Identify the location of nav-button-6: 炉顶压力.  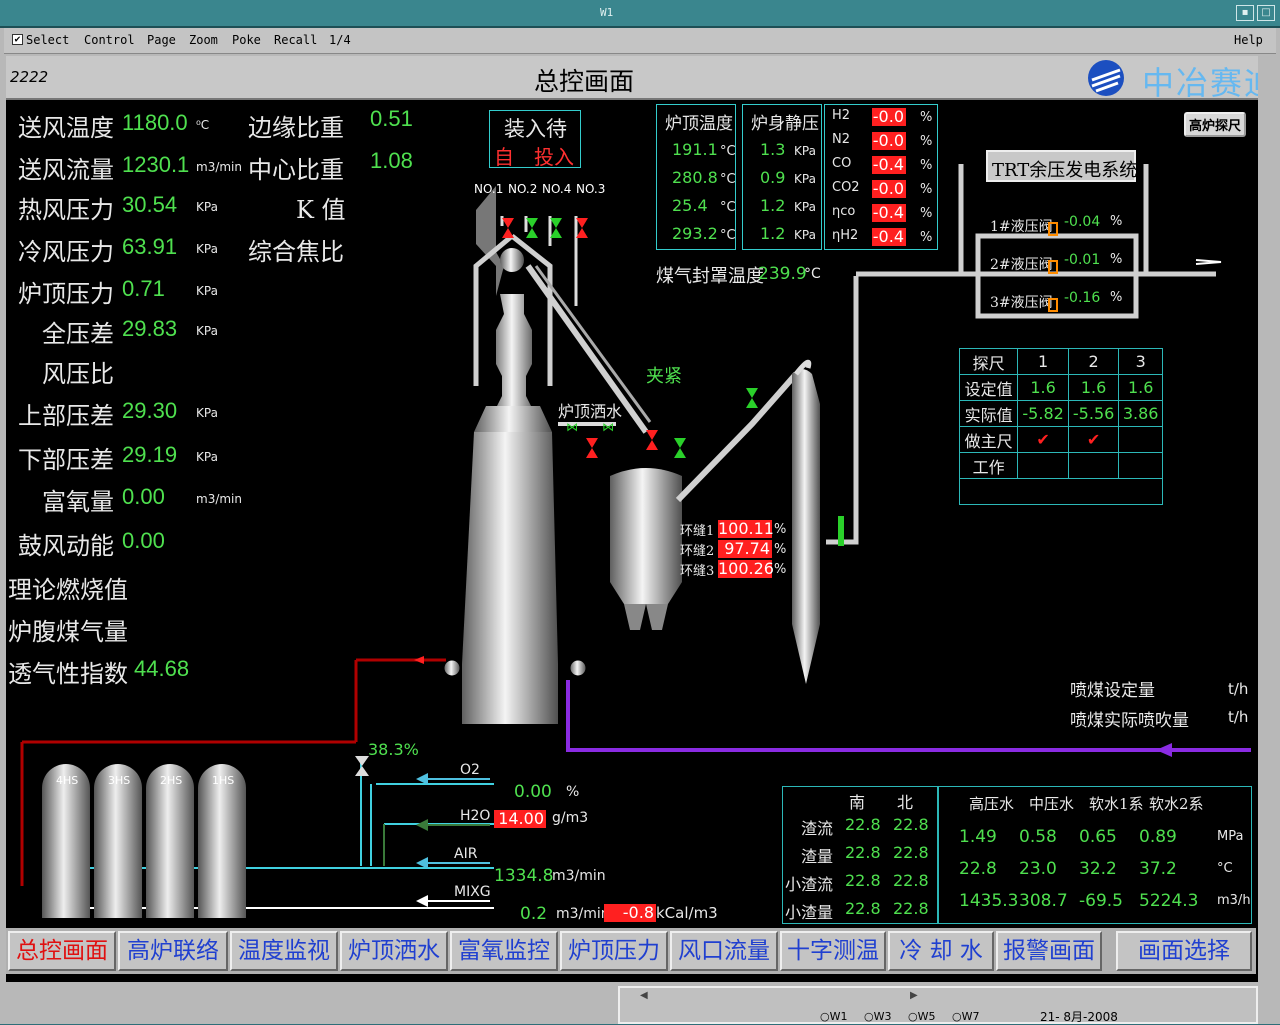
(614, 951).